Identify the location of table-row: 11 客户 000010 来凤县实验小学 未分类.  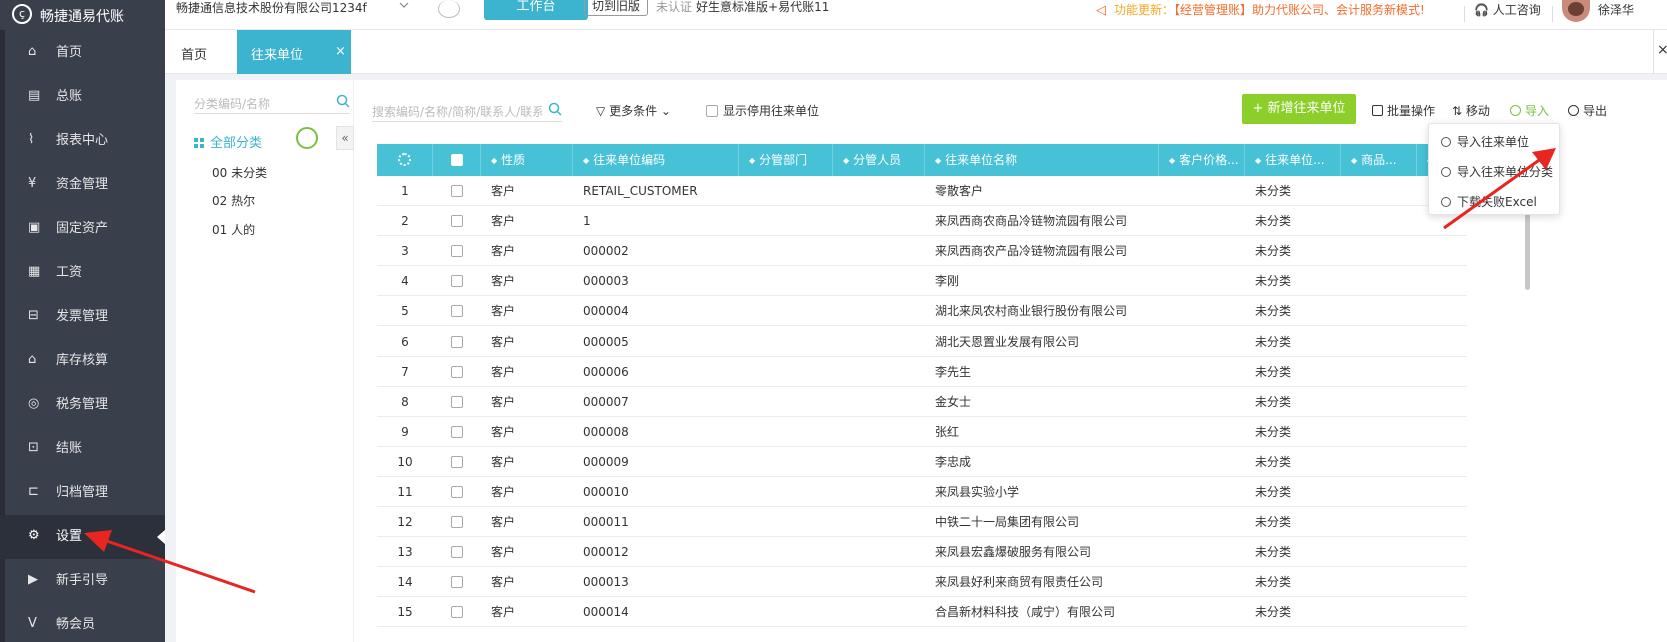
(922, 492).